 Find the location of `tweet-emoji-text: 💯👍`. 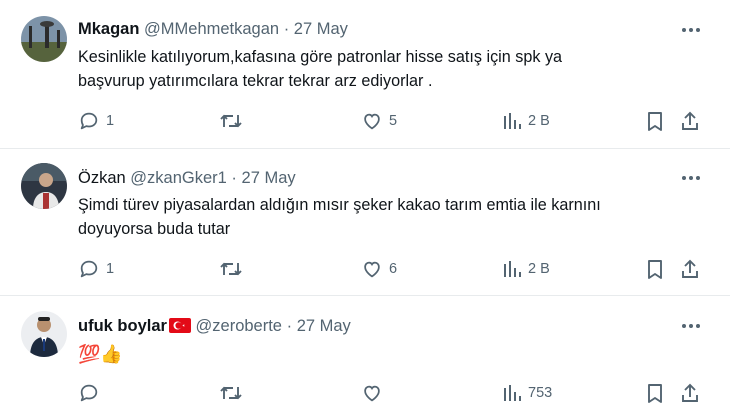

tweet-emoji-text: 💯👍 is located at coordinates (100, 354).